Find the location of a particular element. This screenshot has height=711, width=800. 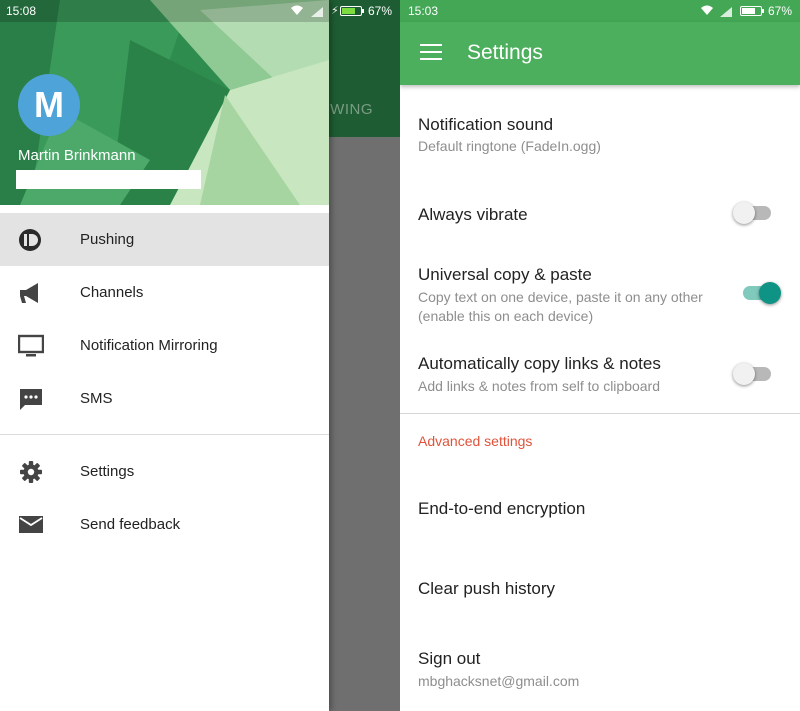

menu-item-settings: Settings is located at coordinates (164, 471).